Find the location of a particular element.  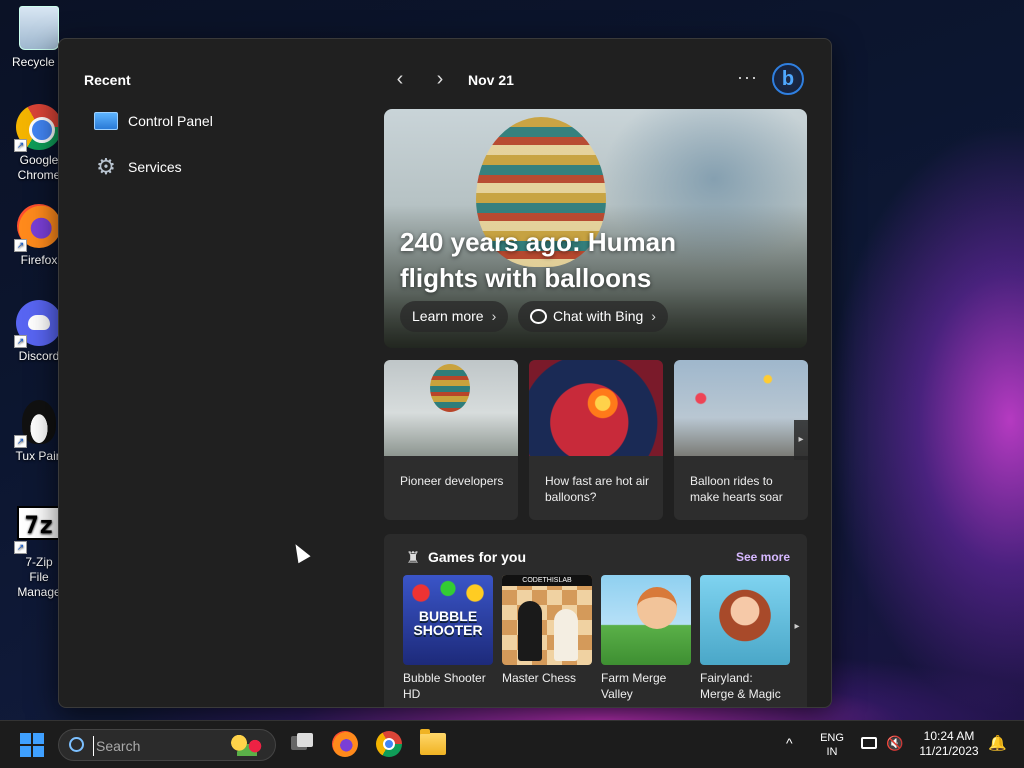

chrome-icon: ↗ is located at coordinates (38, 128).